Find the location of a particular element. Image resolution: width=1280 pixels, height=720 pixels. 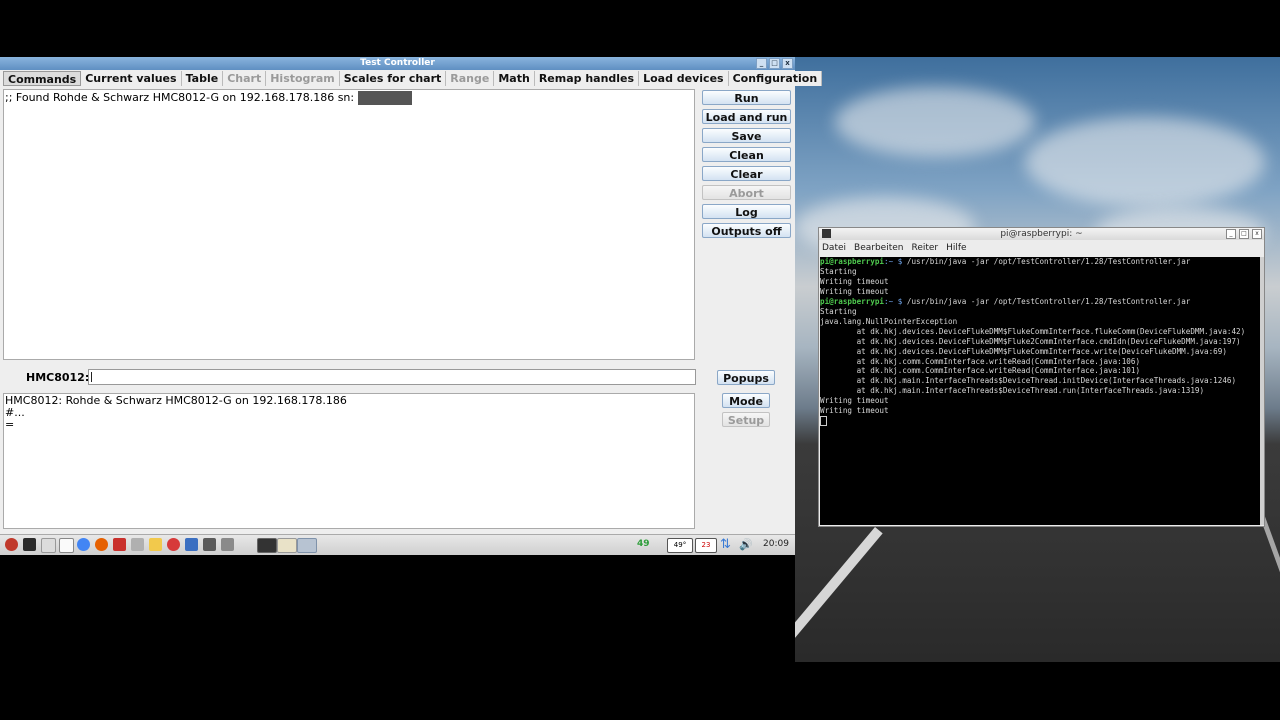

save-button: Save is located at coordinates (746, 135).